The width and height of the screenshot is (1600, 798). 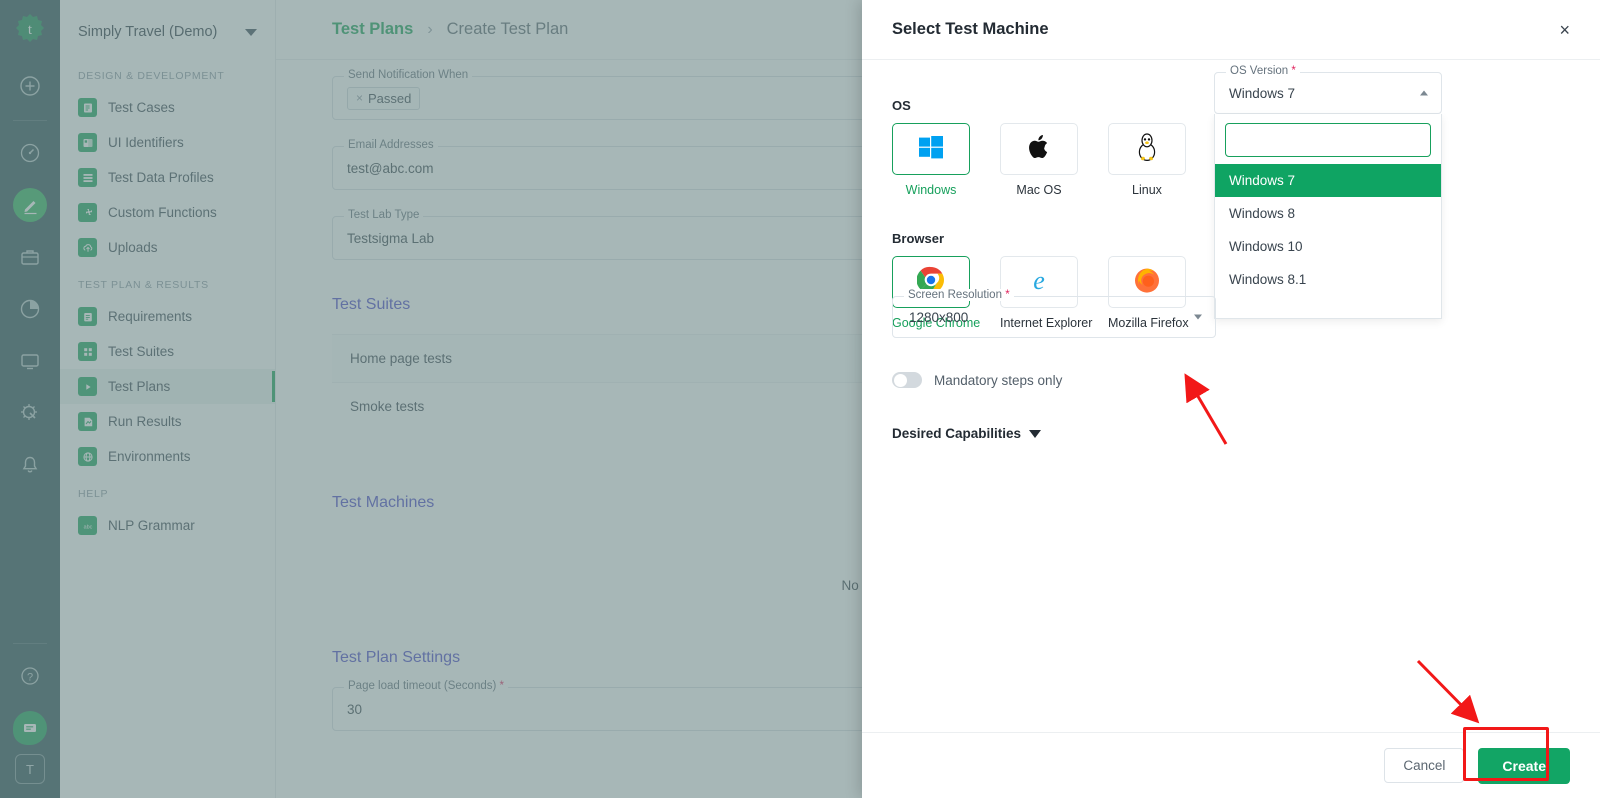 I want to click on send-notification-label: Send Notification When, so click(x=408, y=75).